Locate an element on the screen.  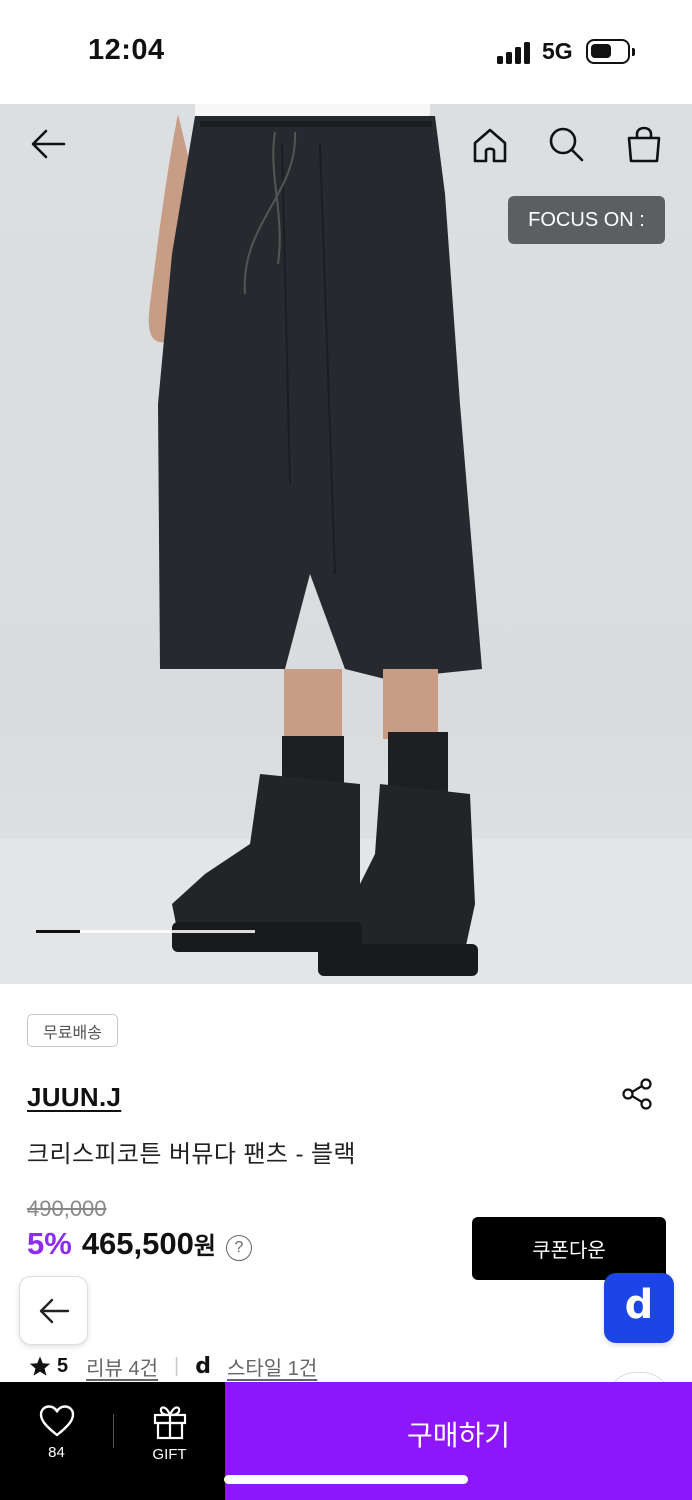
share-icon is located at coordinates (637, 1094).